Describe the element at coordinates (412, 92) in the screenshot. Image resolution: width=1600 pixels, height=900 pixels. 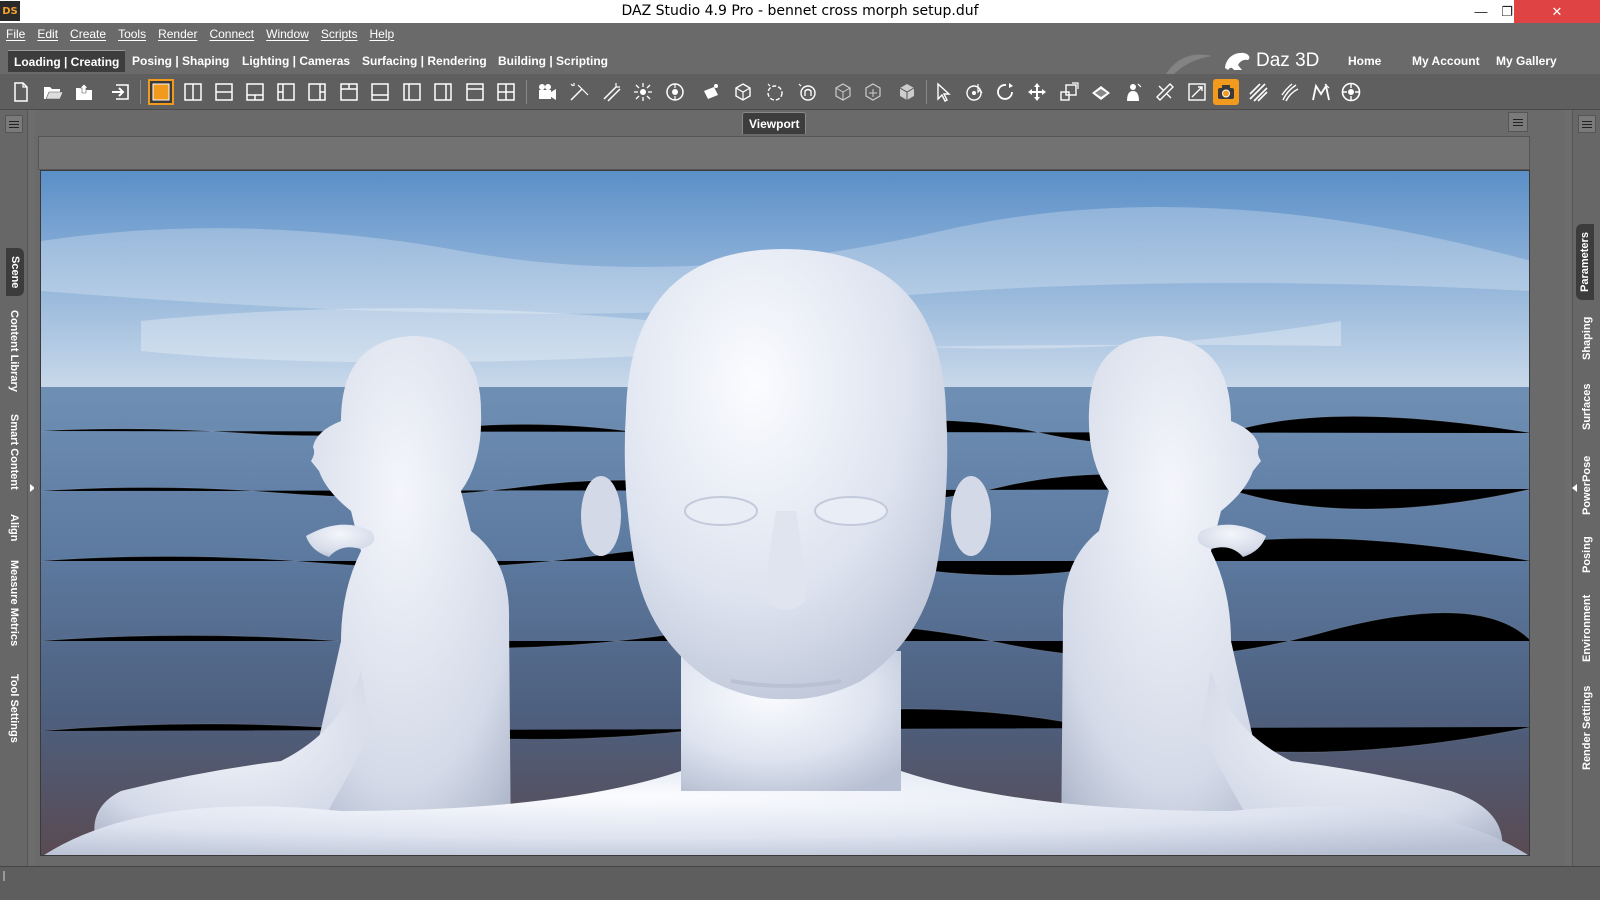
I see `layout-3f-icon` at that location.